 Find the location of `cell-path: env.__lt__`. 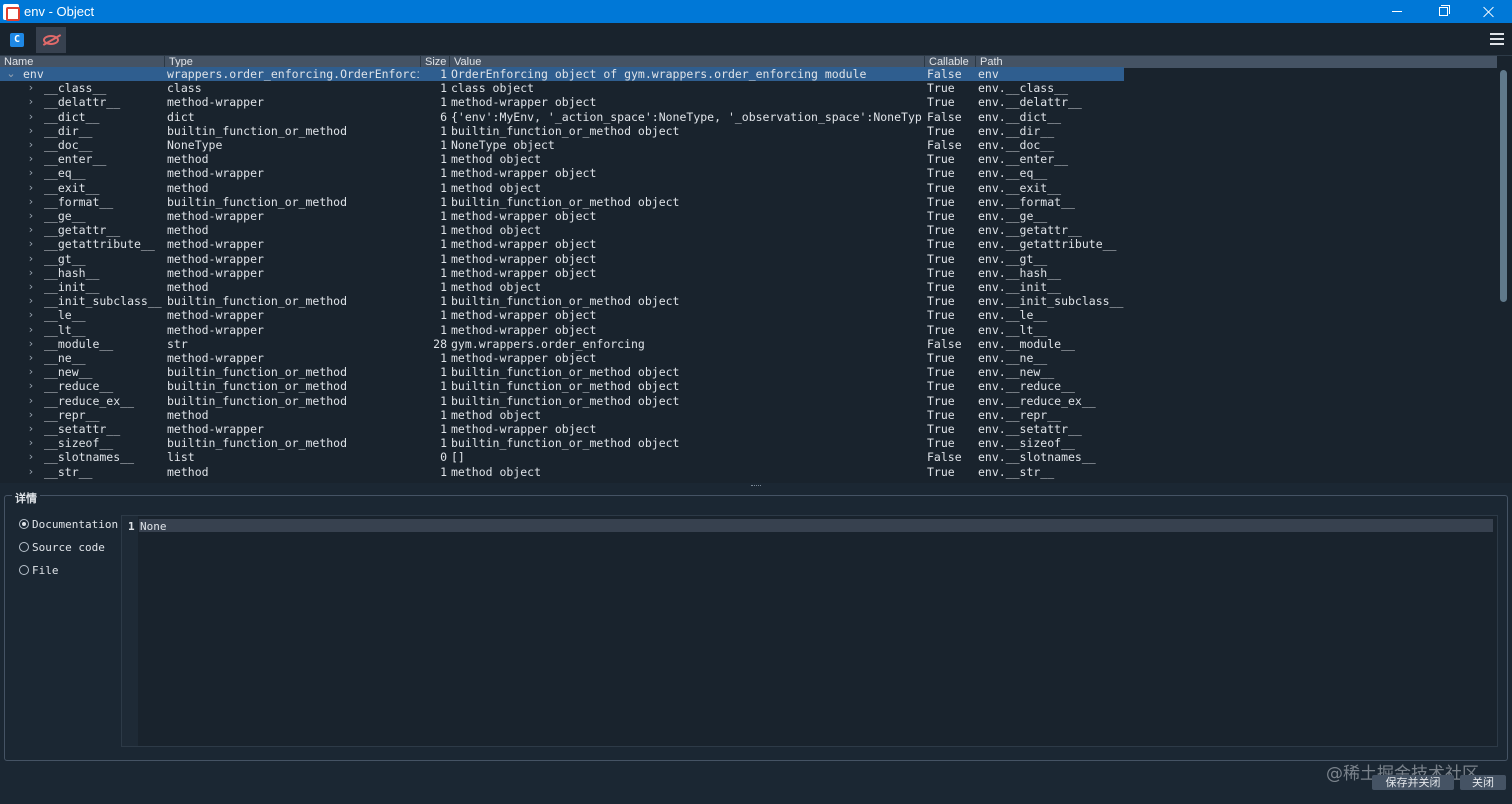

cell-path: env.__lt__ is located at coordinates (1013, 329).